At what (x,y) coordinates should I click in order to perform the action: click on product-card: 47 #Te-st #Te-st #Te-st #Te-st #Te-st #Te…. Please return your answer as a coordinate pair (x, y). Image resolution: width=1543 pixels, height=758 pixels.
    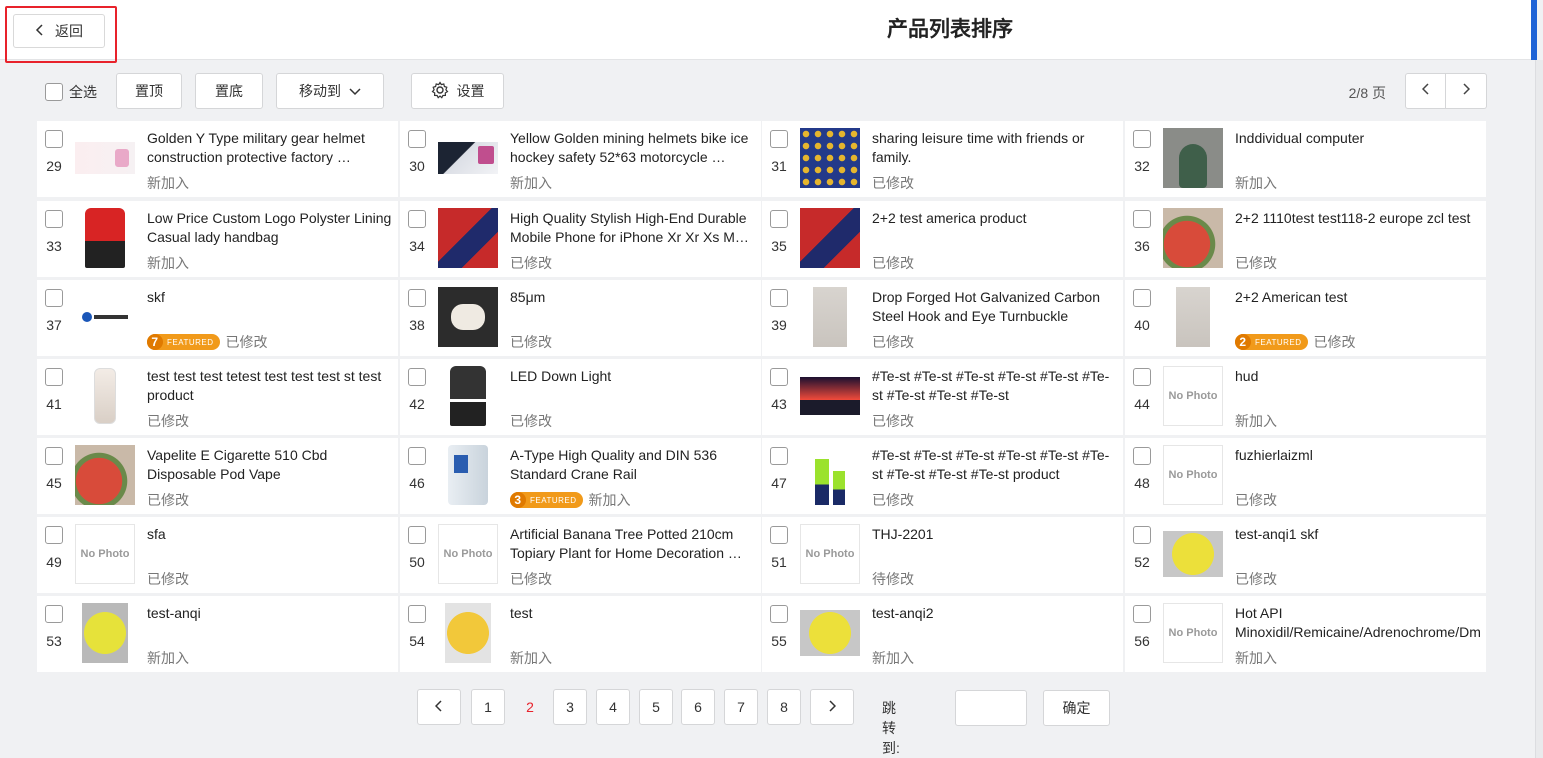
    Looking at the image, I should click on (942, 476).